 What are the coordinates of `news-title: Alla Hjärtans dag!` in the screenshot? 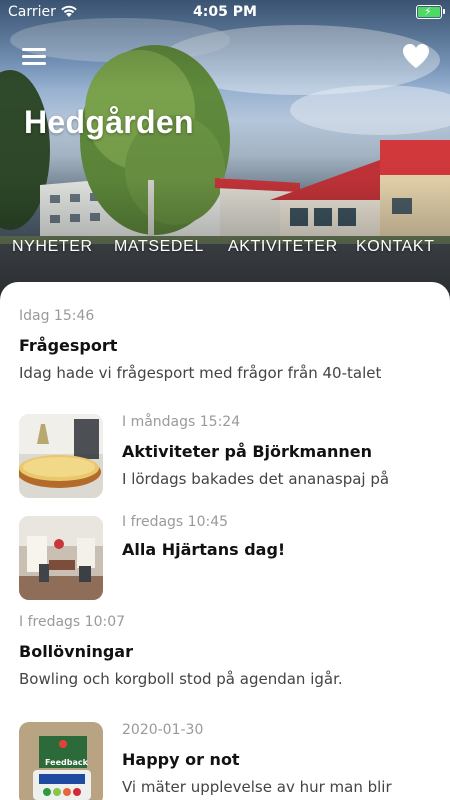 It's located at (204, 549).